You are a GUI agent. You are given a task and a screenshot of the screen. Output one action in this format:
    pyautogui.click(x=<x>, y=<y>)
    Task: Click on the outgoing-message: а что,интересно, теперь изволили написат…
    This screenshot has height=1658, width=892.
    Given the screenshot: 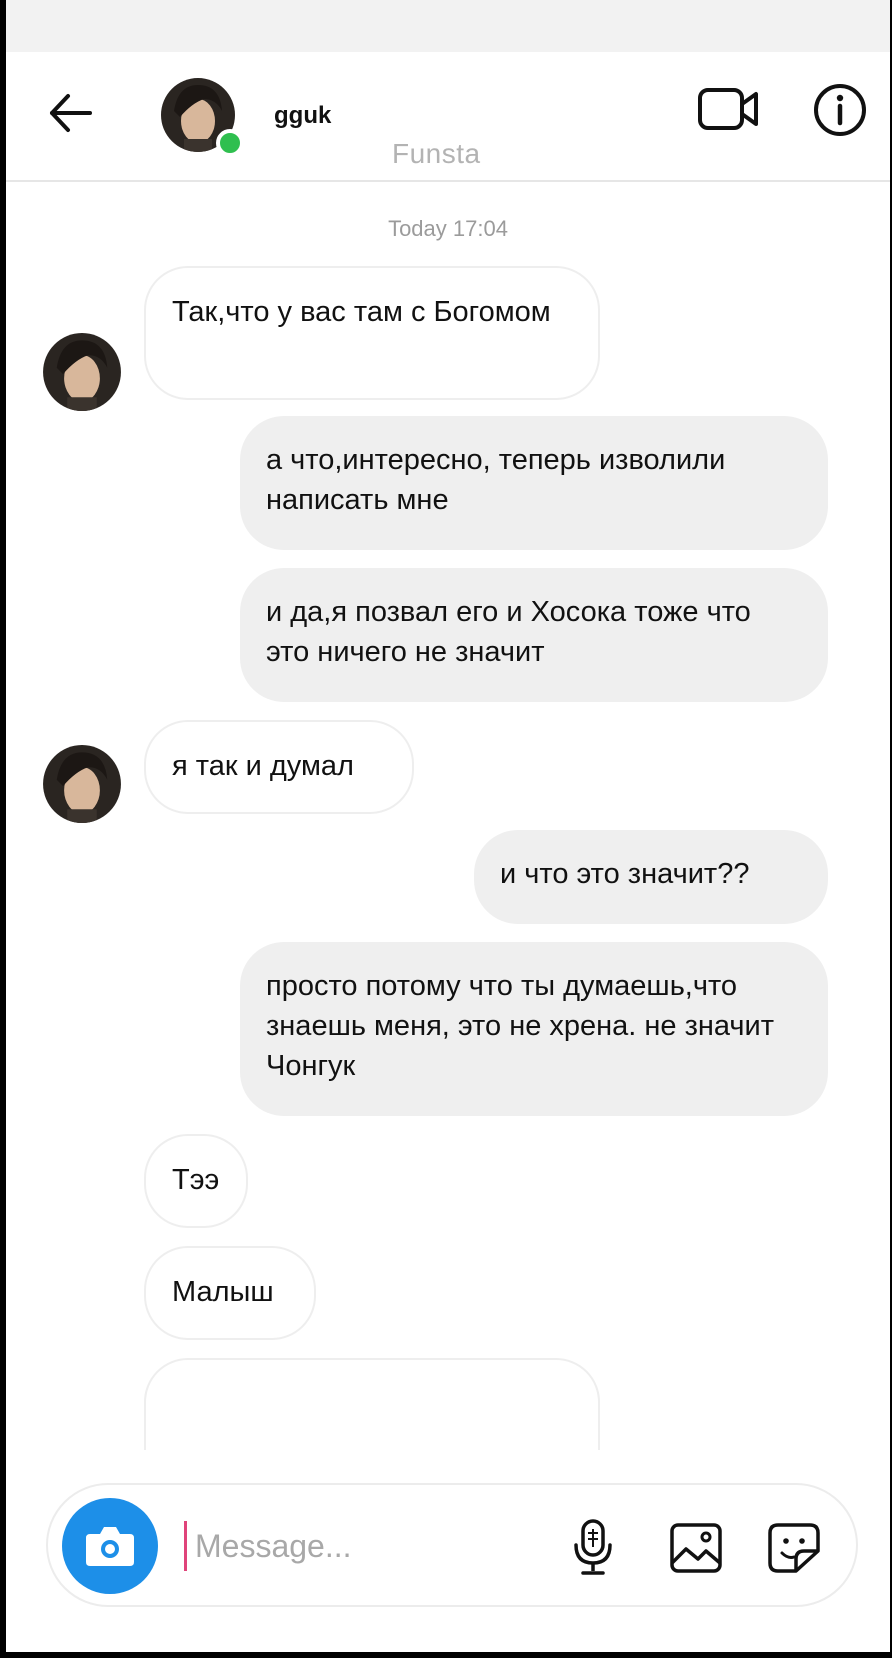 What is the action you would take?
    pyautogui.click(x=534, y=483)
    